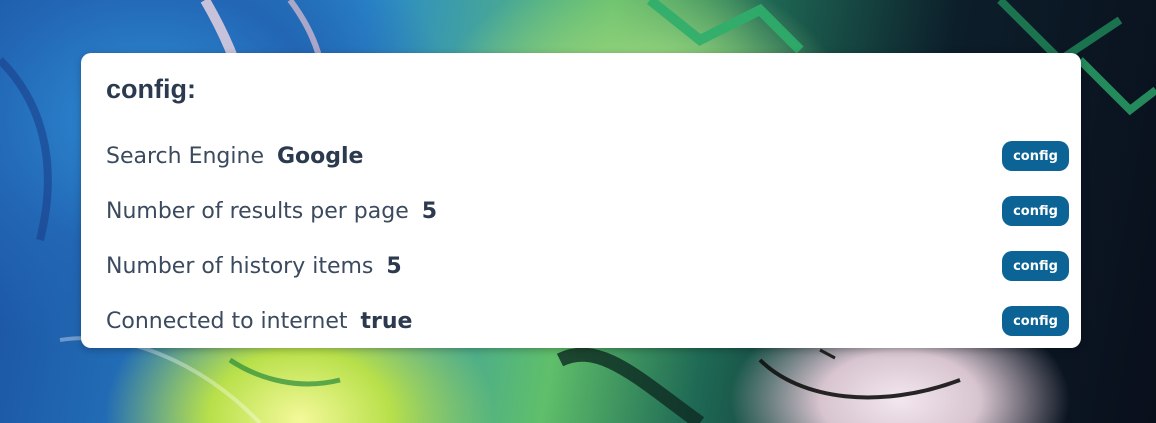 This screenshot has height=423, width=1156. Describe the element at coordinates (587, 156) in the screenshot. I see `config-row-search-engine: Search Engine Google config` at that location.